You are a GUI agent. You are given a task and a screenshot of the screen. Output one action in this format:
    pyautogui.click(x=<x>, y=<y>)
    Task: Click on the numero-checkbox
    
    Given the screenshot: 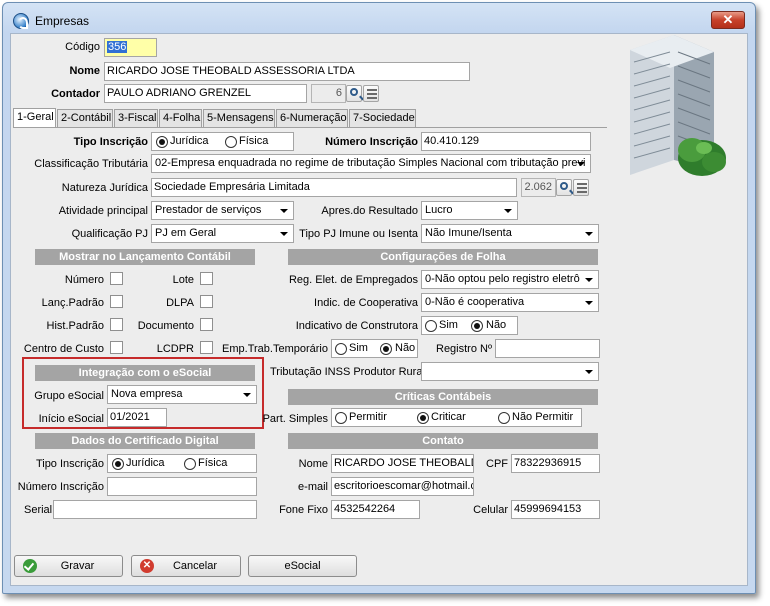 What is the action you would take?
    pyautogui.click(x=116, y=278)
    